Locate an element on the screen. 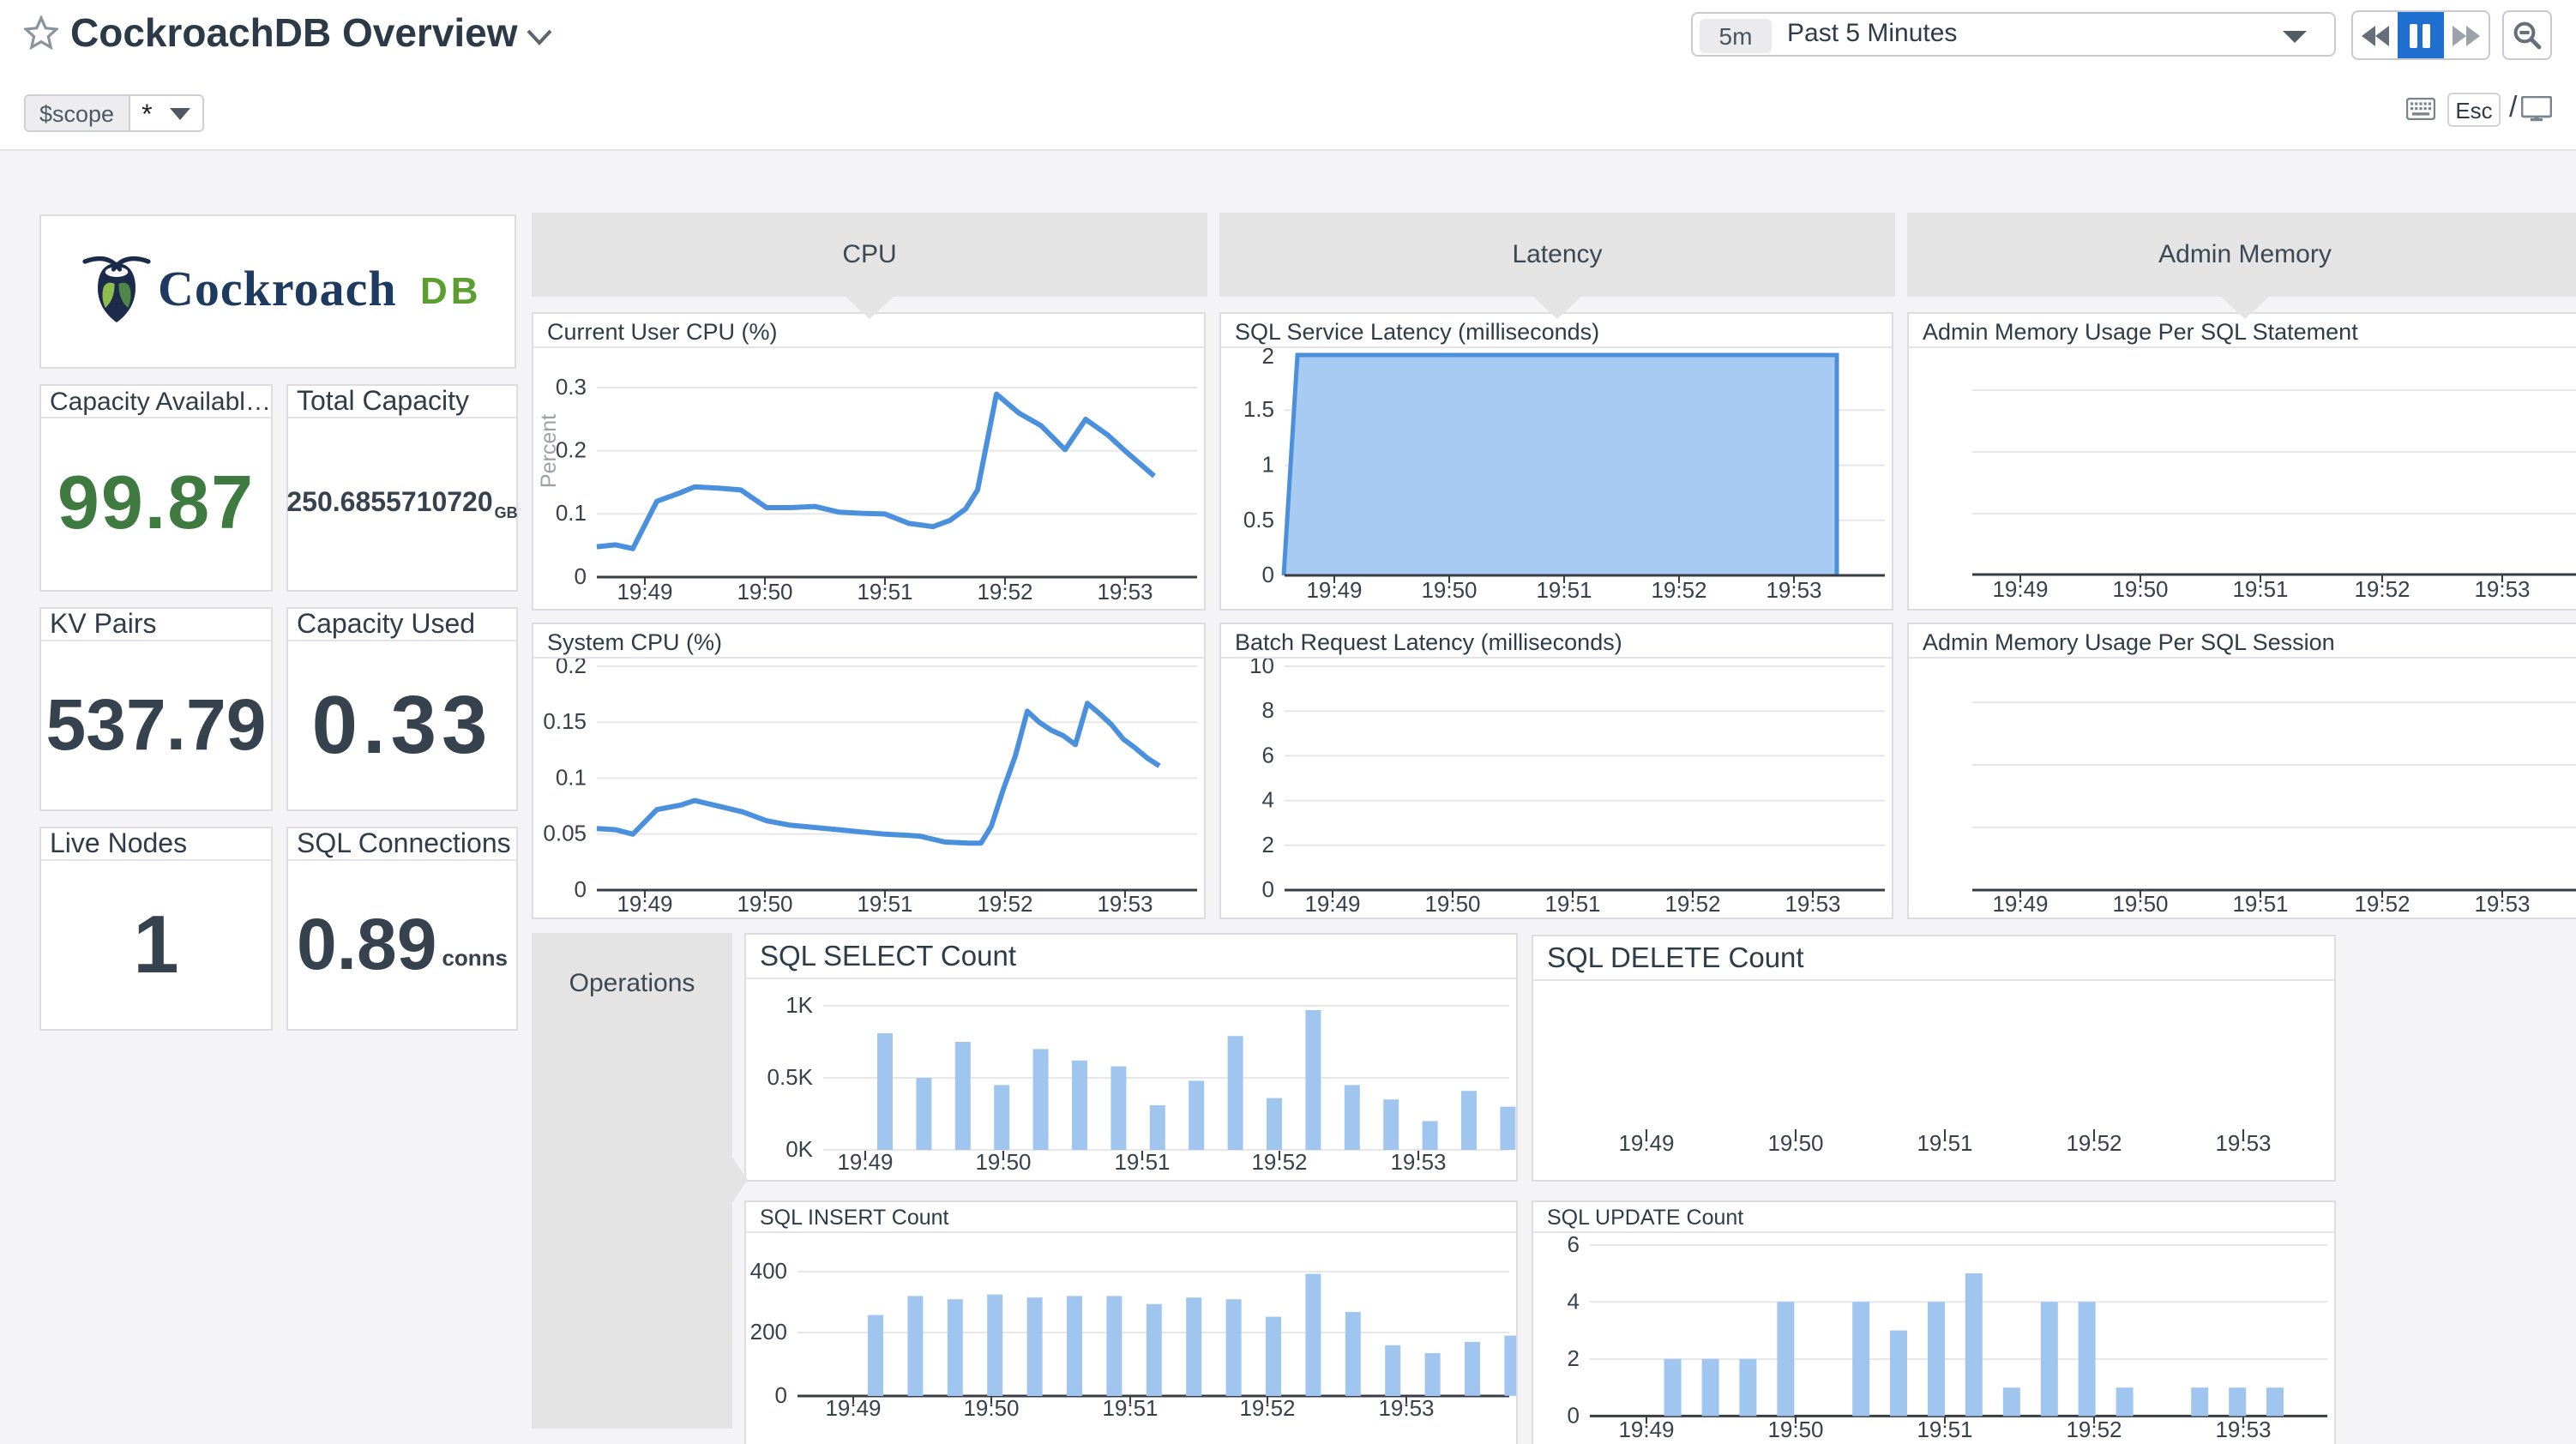  svg-text: 0.05 is located at coordinates (565, 833).